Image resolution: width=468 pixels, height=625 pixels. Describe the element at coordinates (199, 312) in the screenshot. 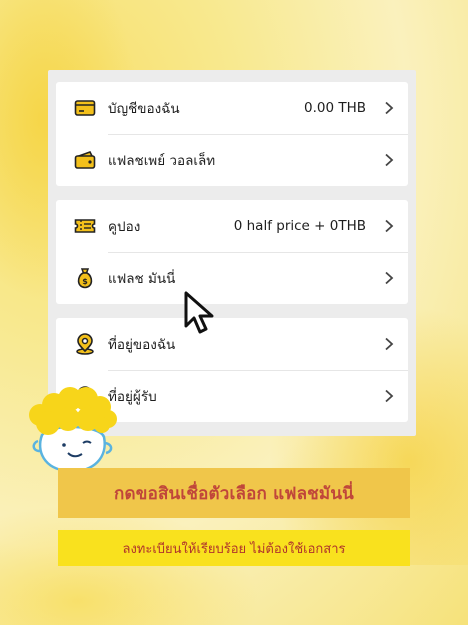

I see `mouse-pointer-icon` at that location.